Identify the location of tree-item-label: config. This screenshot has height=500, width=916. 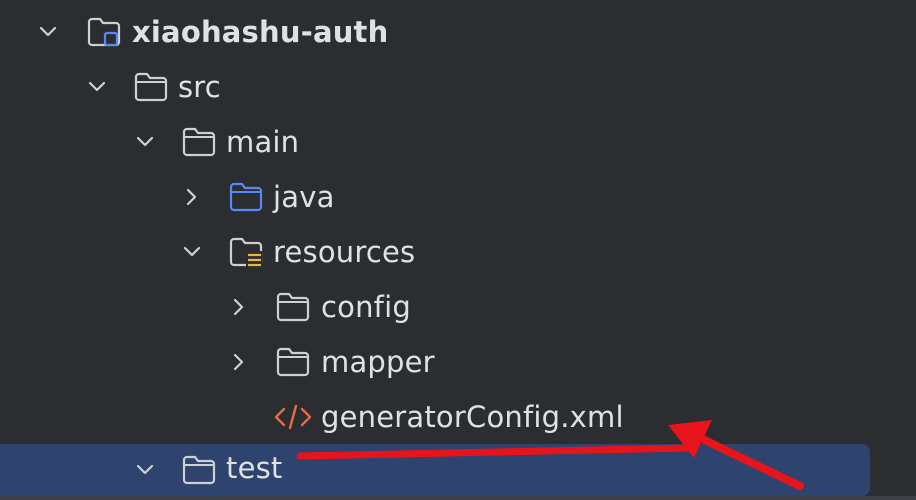
(366, 306).